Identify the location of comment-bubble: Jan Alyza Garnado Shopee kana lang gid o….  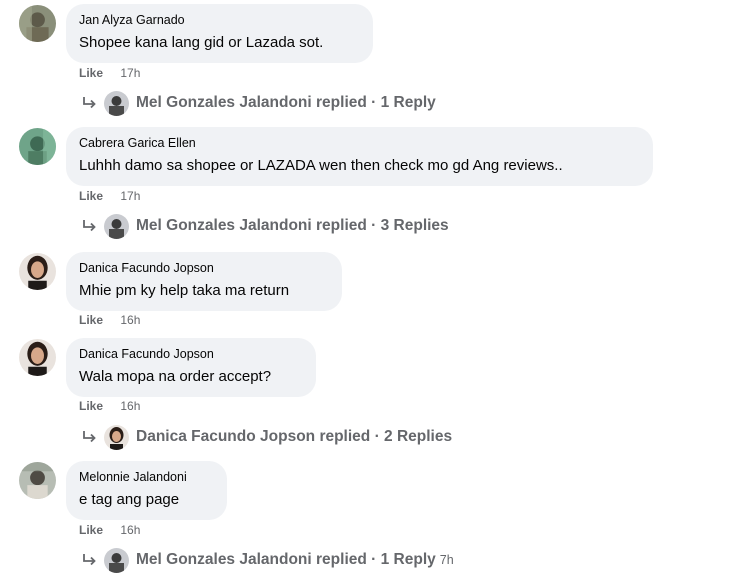
(219, 33).